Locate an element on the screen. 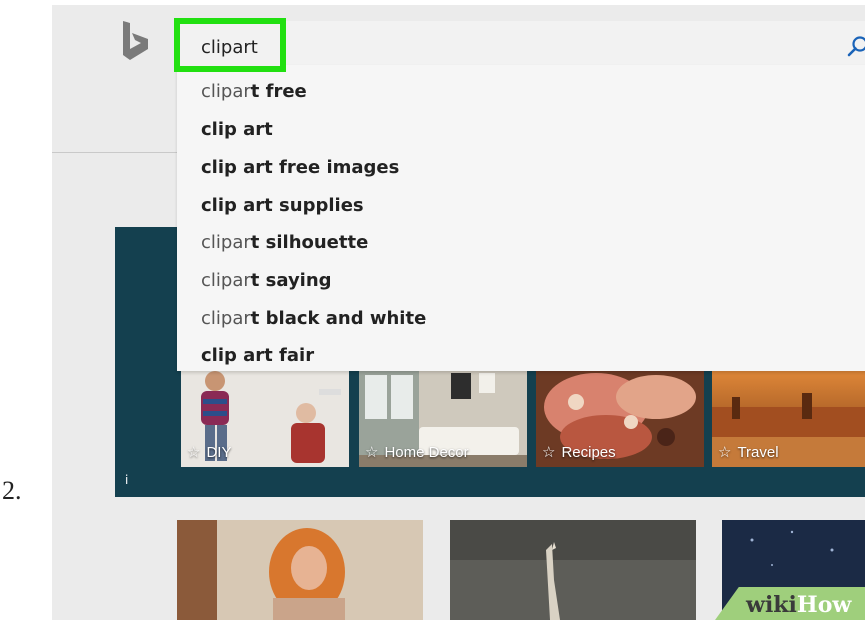 The height and width of the screenshot is (620, 865). search-icon is located at coordinates (856, 46).